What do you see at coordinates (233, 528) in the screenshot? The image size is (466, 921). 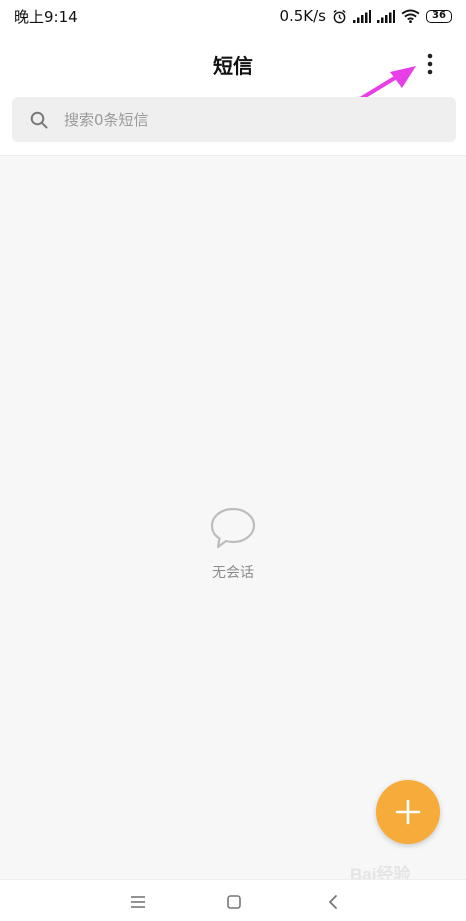 I see `chat-bubble-icon` at bounding box center [233, 528].